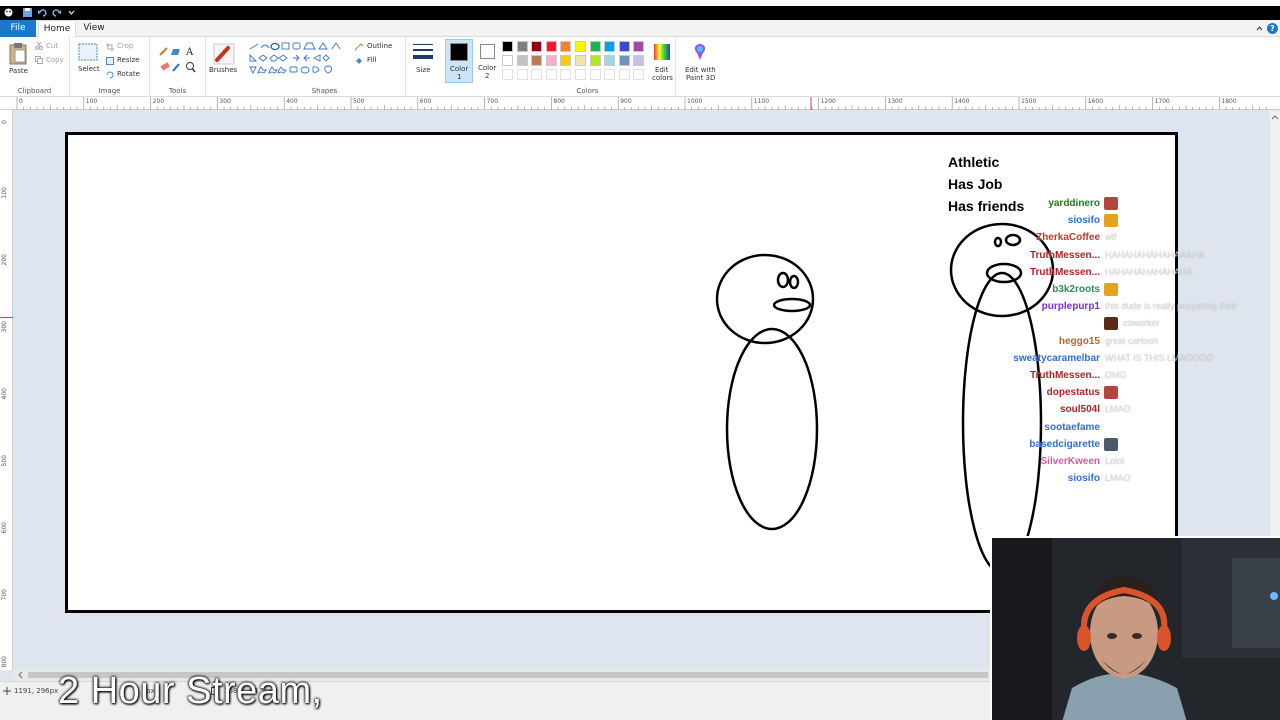  Describe the element at coordinates (297, 61) in the screenshot. I see `shapes-gallery` at that location.